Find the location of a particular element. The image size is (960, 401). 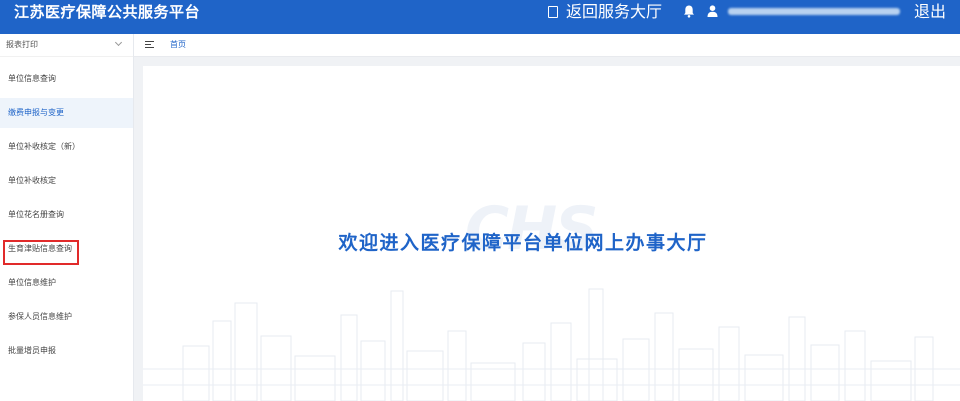

sidebar-item-unit-info-maintenance: 单位信息维护 is located at coordinates (66, 283).